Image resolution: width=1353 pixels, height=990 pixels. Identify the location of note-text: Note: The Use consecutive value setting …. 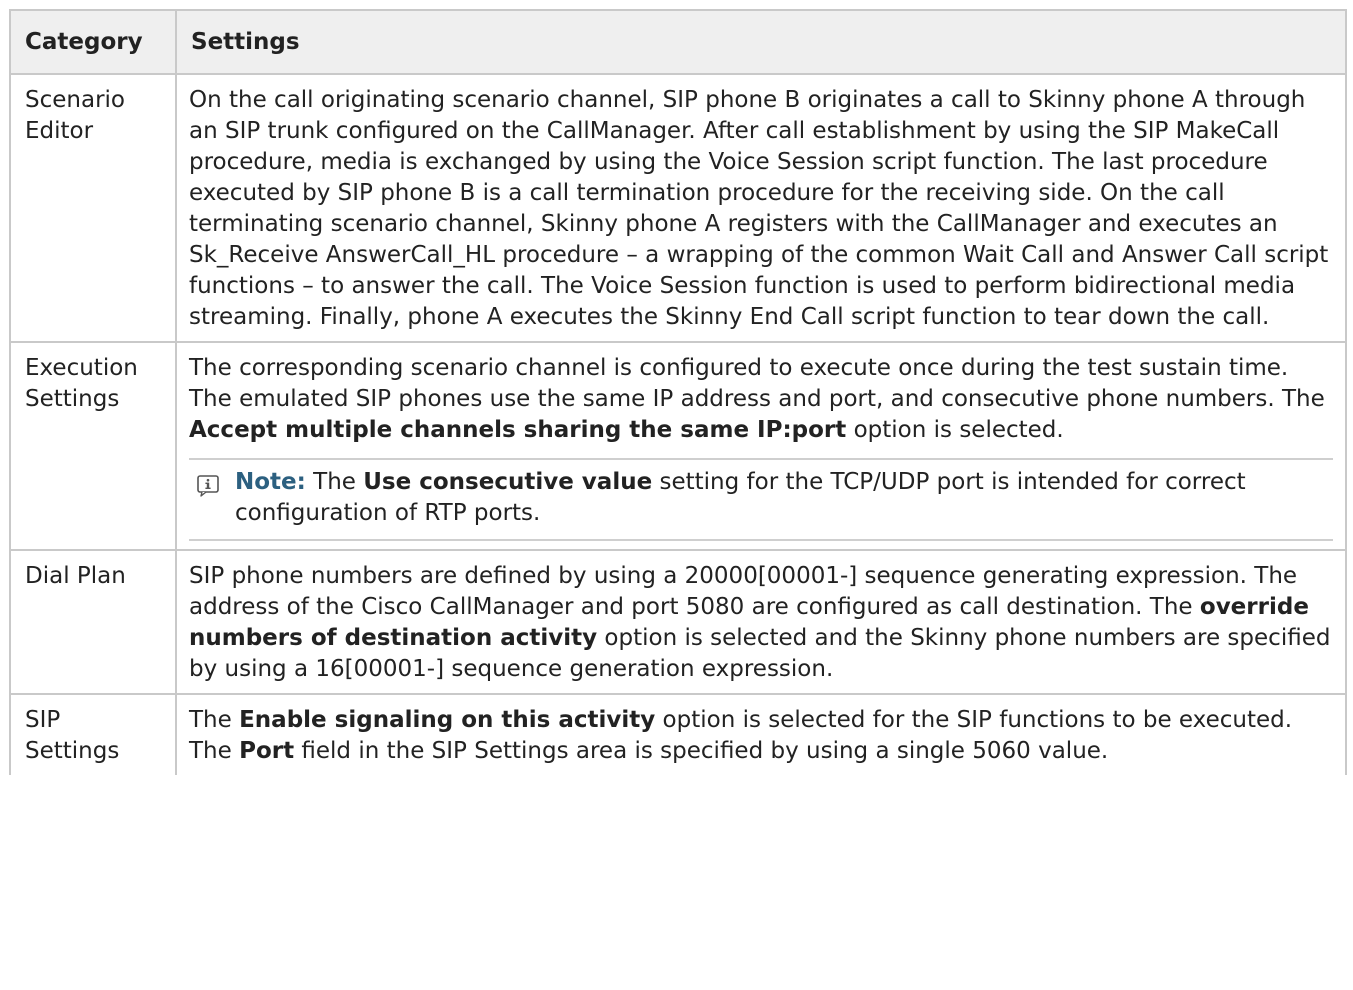
(784, 498).